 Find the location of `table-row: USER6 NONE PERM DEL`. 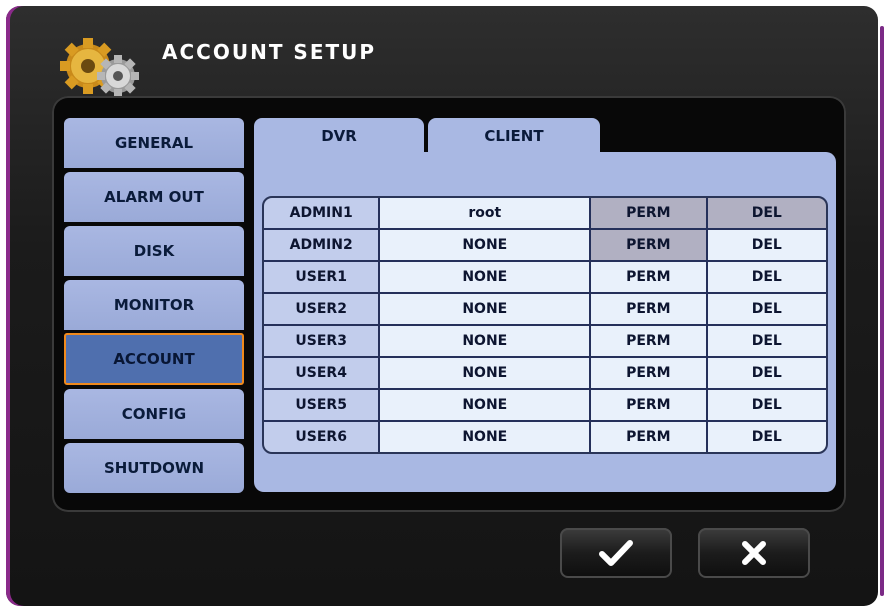

table-row: USER6 NONE PERM DEL is located at coordinates (545, 437).